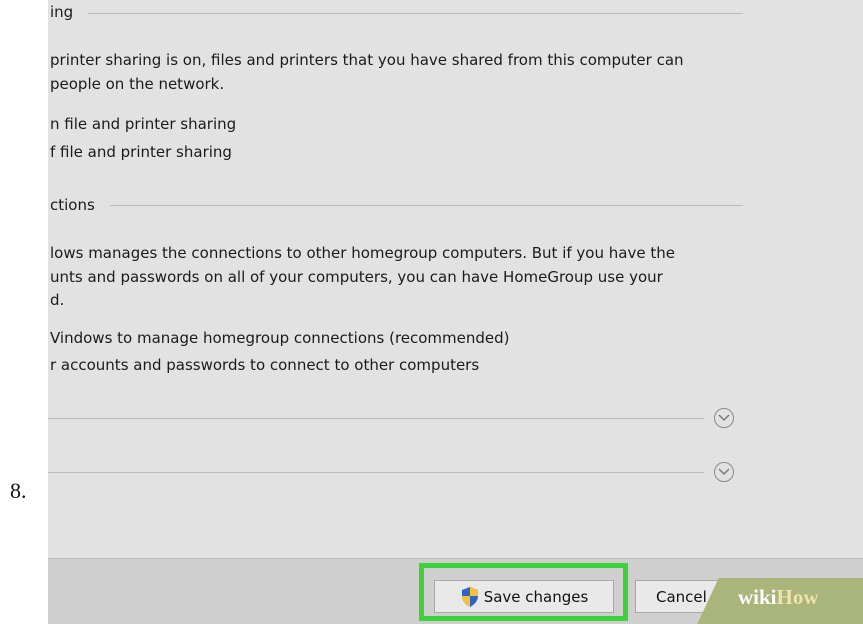  Describe the element at coordinates (536, 596) in the screenshot. I see `save-changes-label: Save changes` at that location.